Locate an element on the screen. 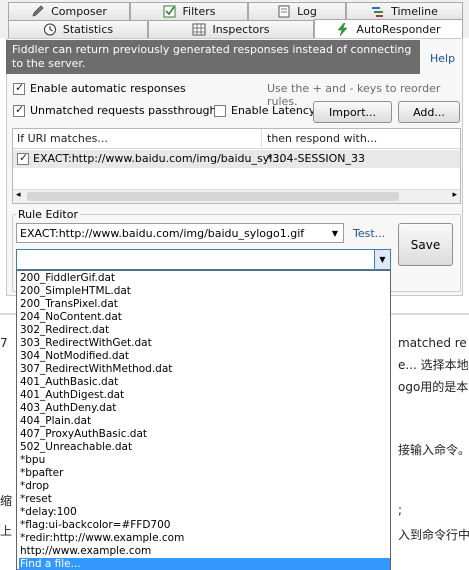 This screenshot has width=469, height=570. enable-latency-checkbox: Enable Latency is located at coordinates (264, 110).